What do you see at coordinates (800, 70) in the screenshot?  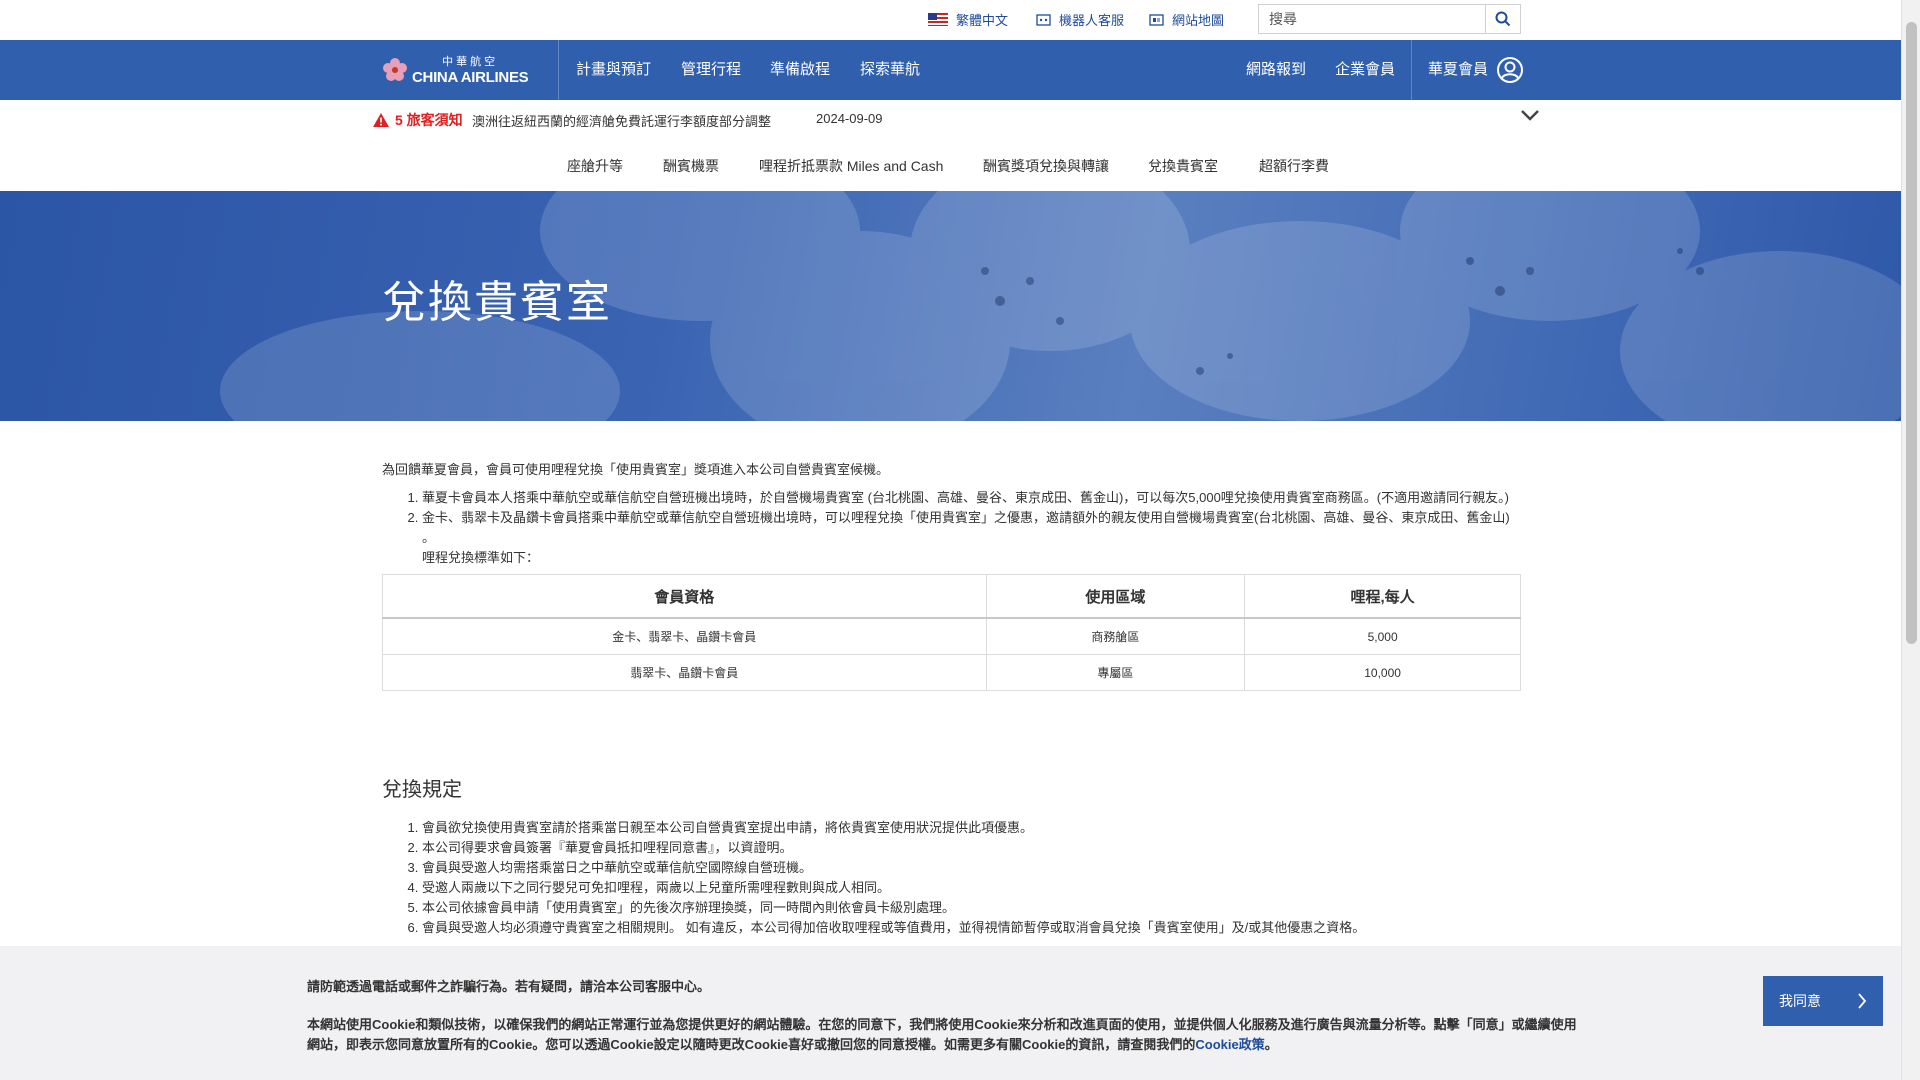 I see `nav-prepare-trip: 準備啟程` at bounding box center [800, 70].